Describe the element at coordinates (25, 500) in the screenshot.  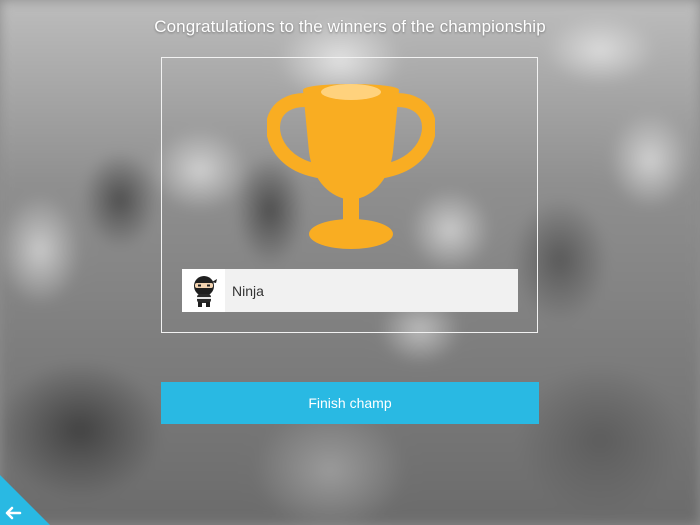
I see `back-button` at that location.